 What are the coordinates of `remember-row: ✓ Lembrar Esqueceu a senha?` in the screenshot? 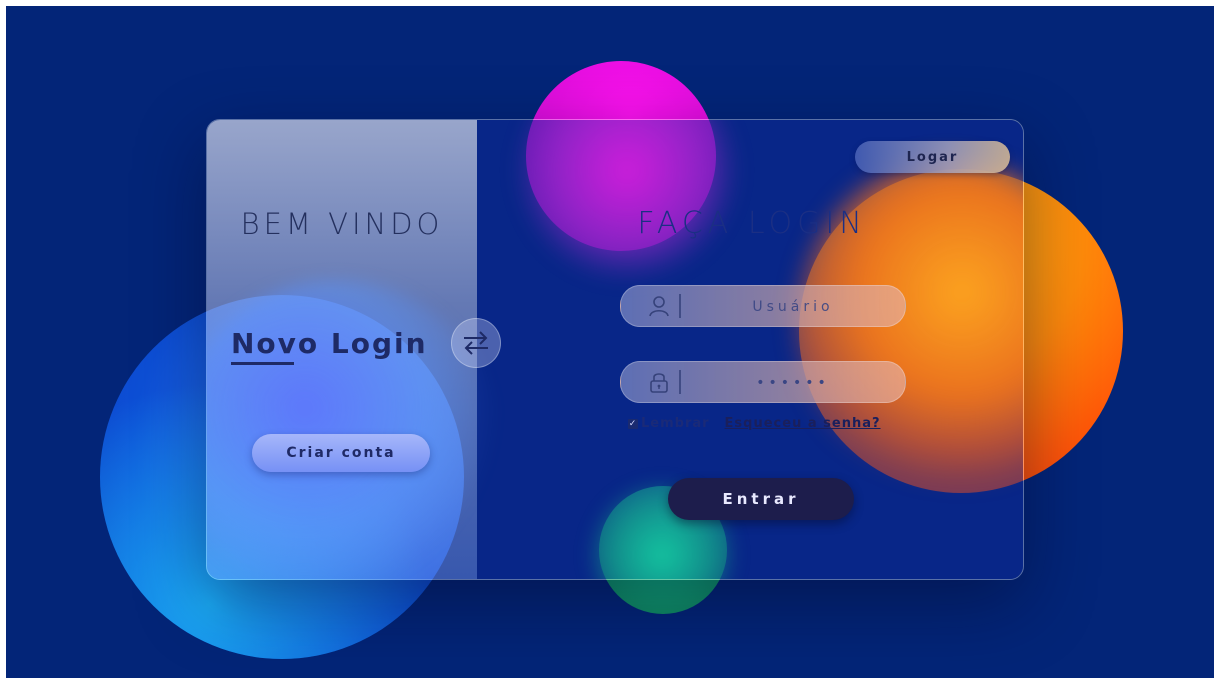 It's located at (754, 423).